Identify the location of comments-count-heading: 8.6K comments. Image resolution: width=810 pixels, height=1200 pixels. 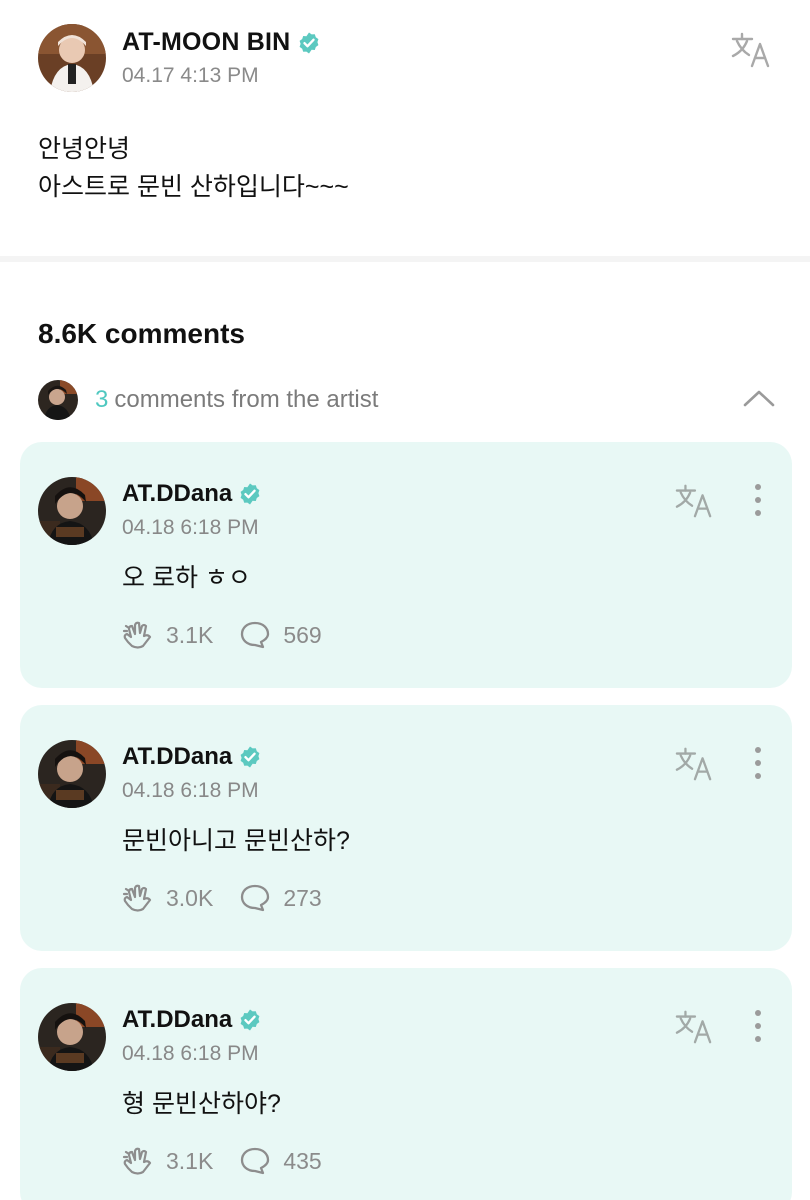
(141, 333).